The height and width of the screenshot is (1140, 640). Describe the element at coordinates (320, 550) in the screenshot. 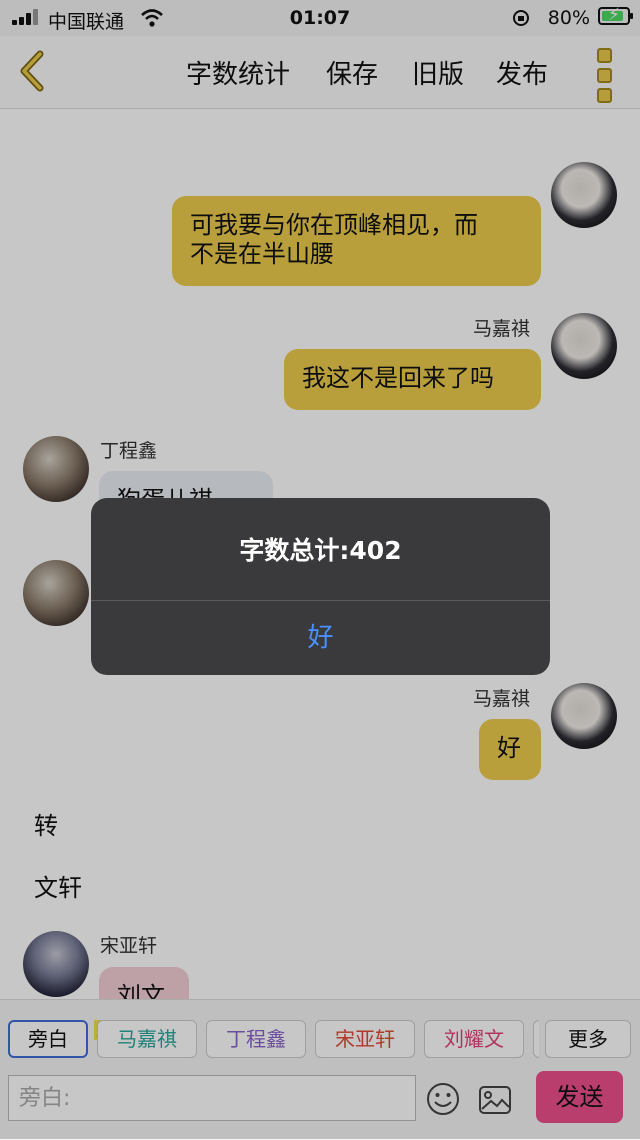

I see `alert-title: 字数总计:402` at that location.